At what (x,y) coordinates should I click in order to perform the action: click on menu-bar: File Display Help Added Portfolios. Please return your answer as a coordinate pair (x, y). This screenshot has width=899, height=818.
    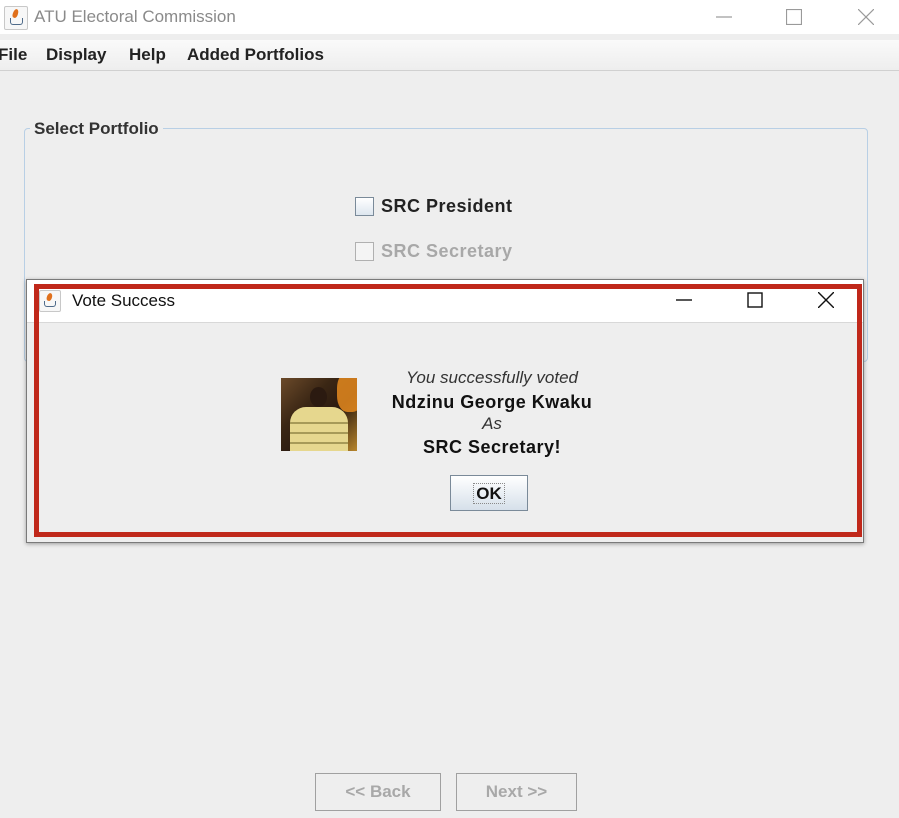
    Looking at the image, I should click on (449, 55).